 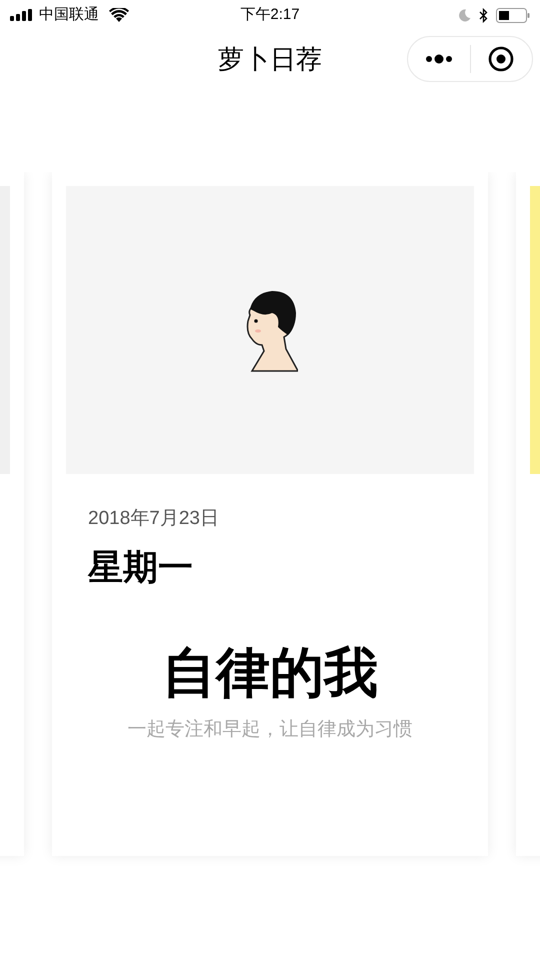 What do you see at coordinates (154, 519) in the screenshot?
I see `date-text: 2018年7月23日` at bounding box center [154, 519].